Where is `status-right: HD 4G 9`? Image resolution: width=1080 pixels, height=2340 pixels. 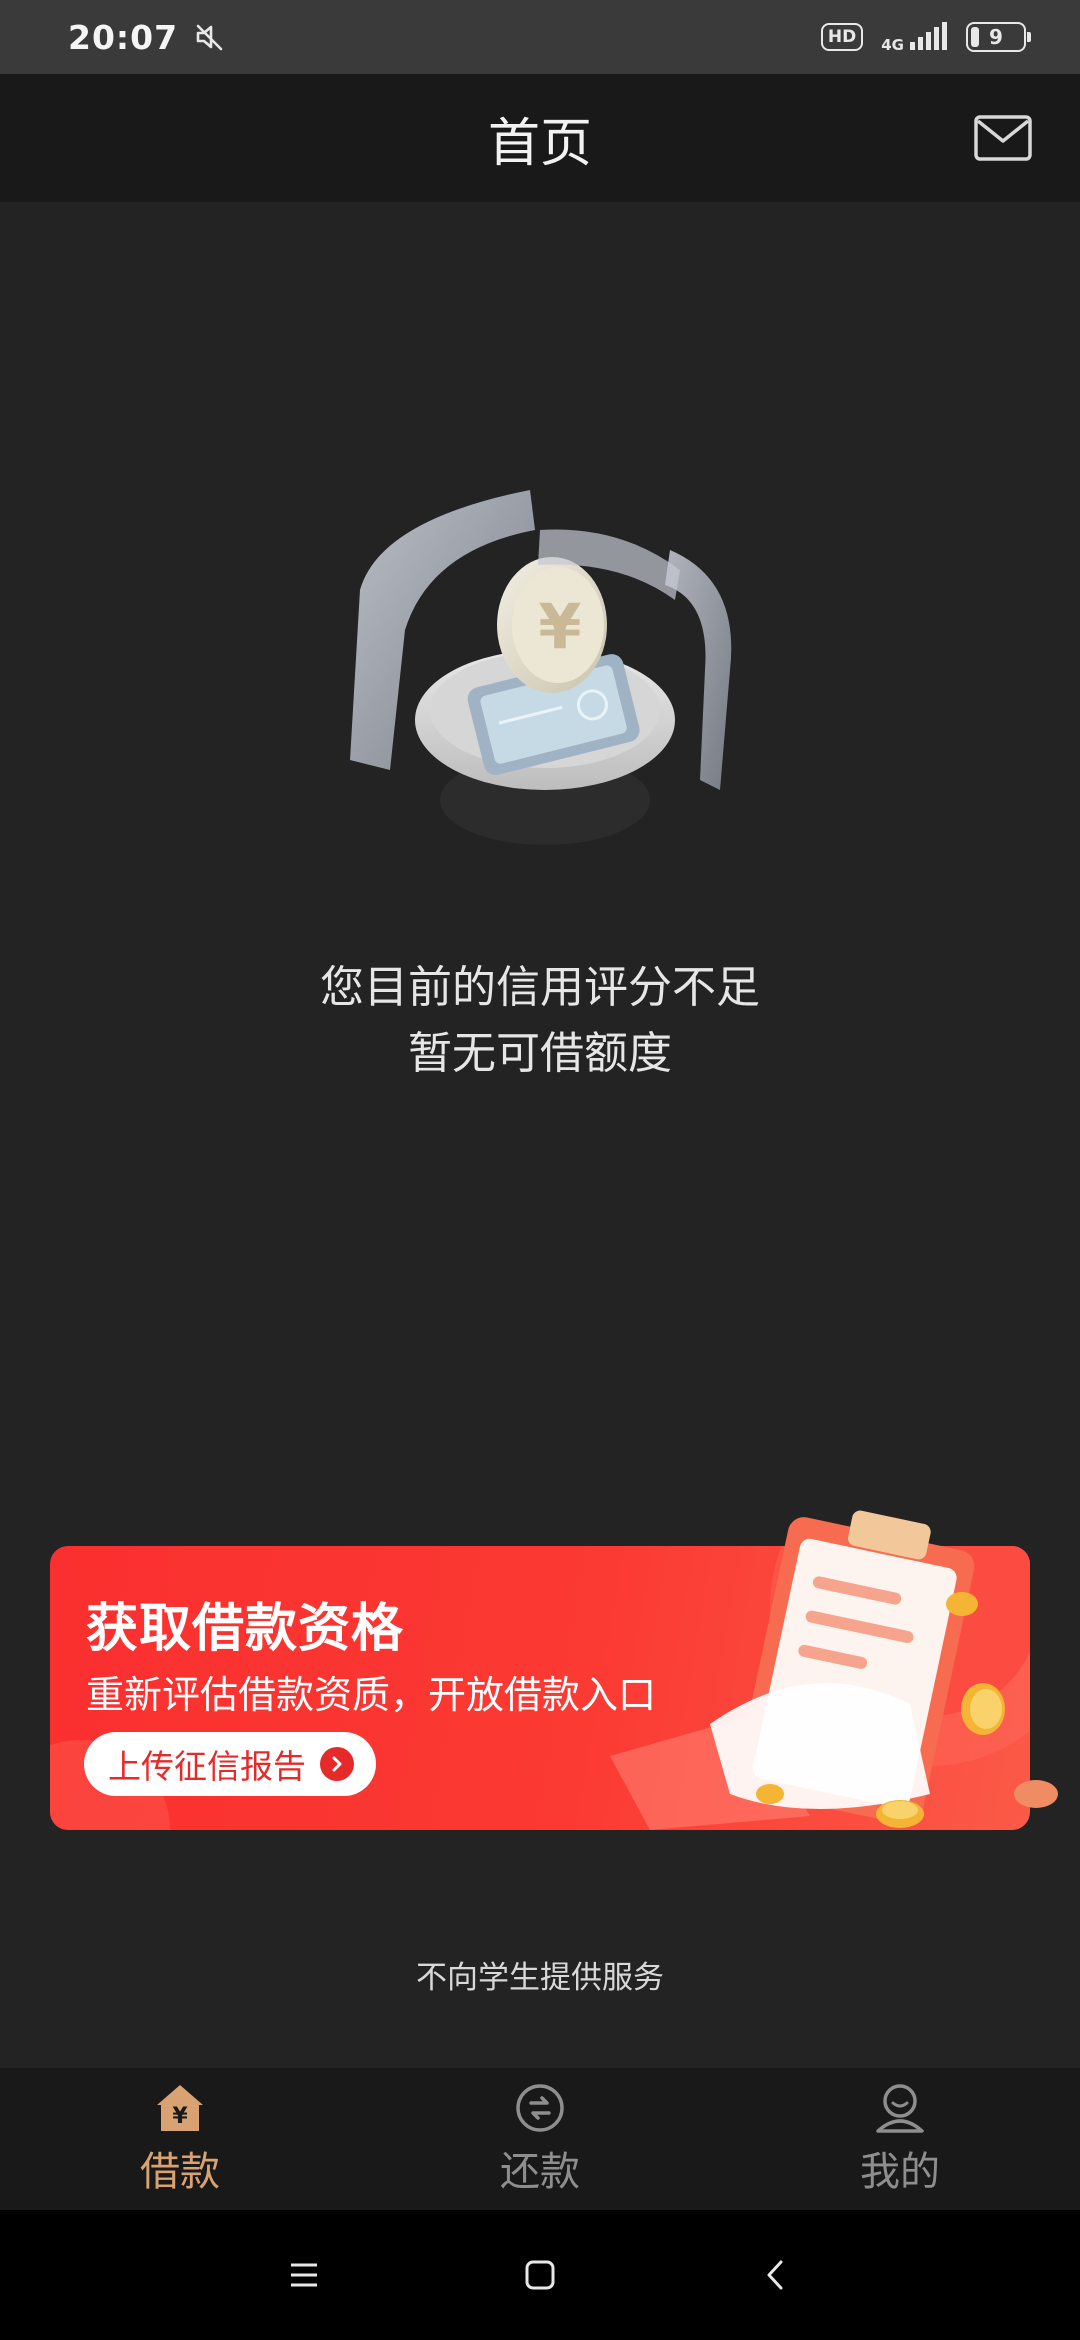 status-right: HD 4G 9 is located at coordinates (925, 38).